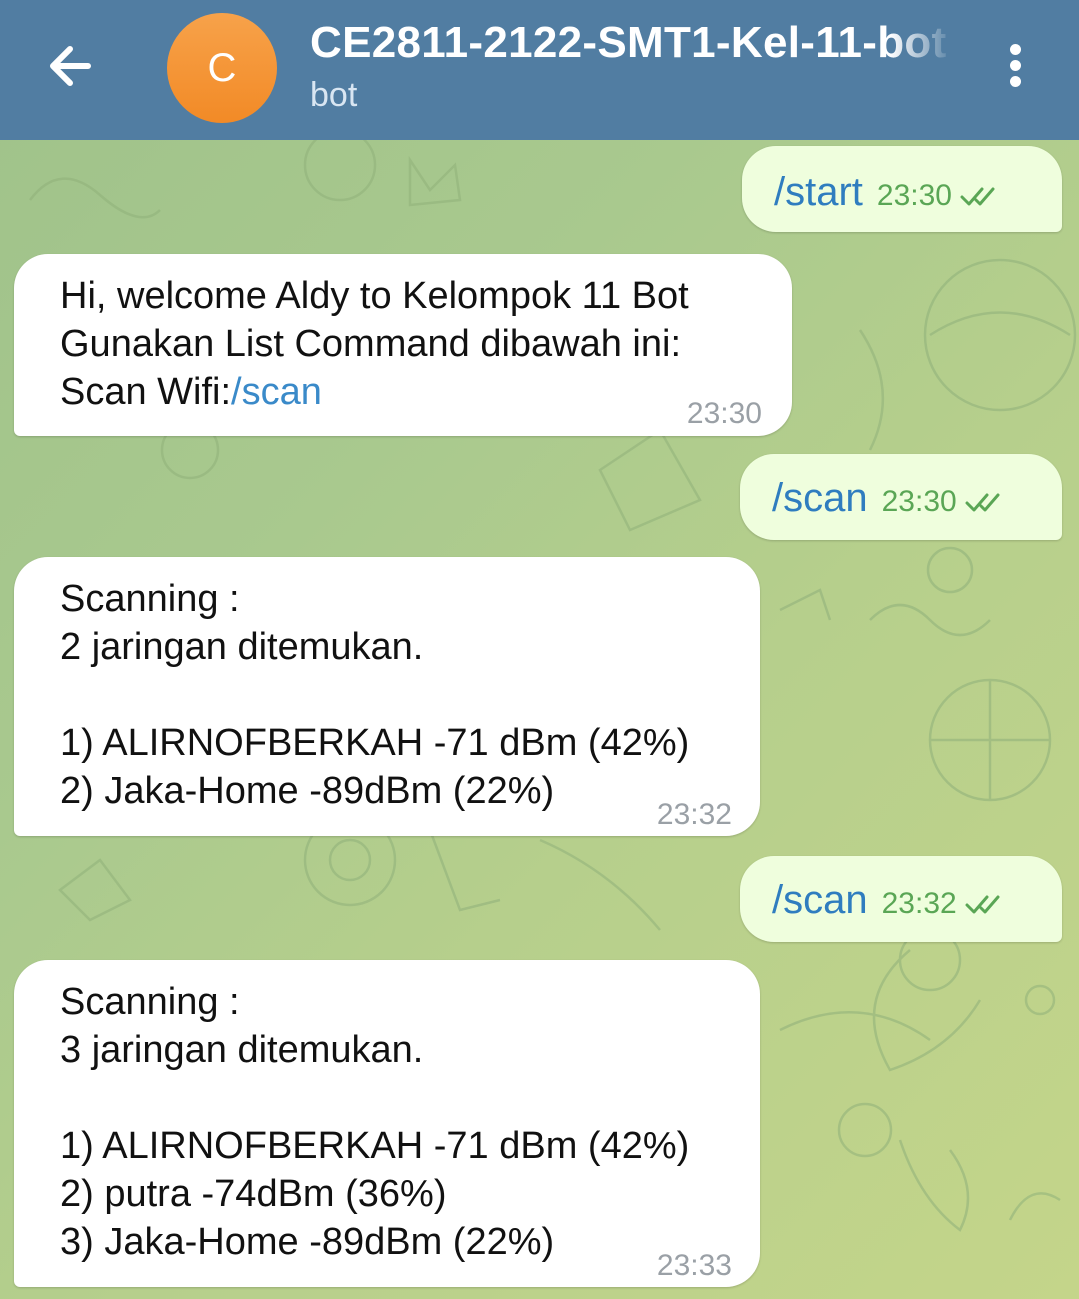 The height and width of the screenshot is (1299, 1079). I want to click on chat-header: C CE2811-2122-SMT1-Kel-11-bot bot, so click(539, 70).